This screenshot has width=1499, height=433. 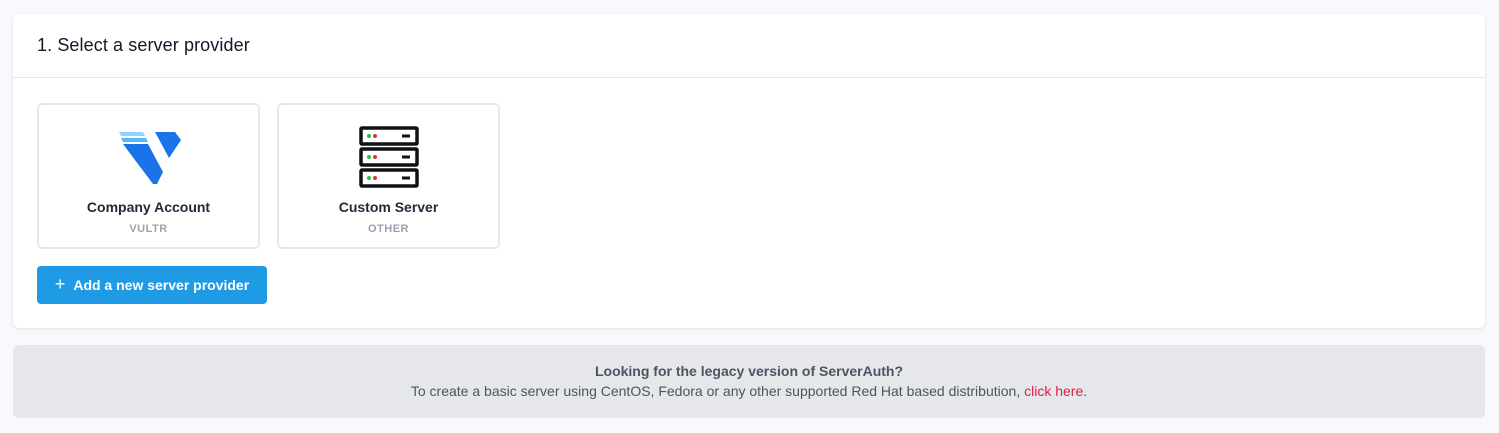 What do you see at coordinates (1085, 391) in the screenshot?
I see `legacy-trailing-period: .` at bounding box center [1085, 391].